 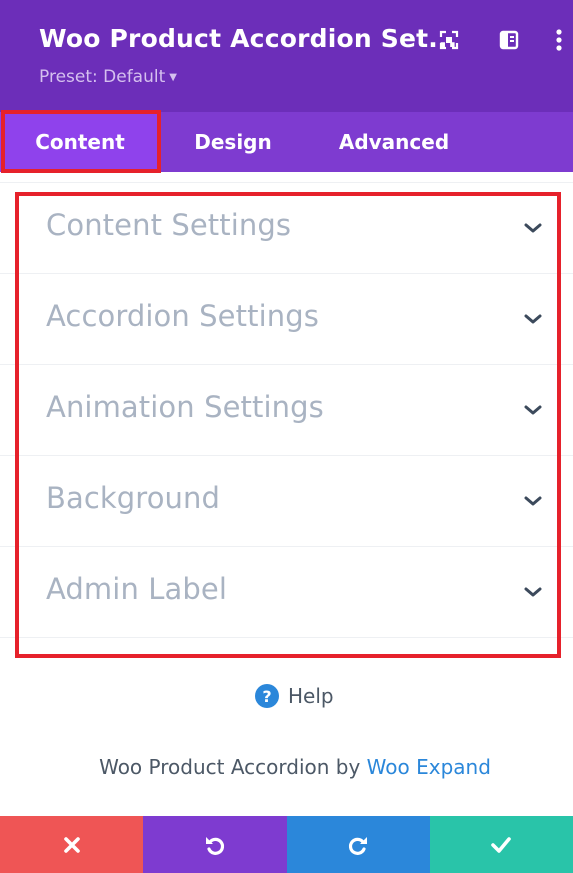 What do you see at coordinates (286, 592) in the screenshot?
I see `section-admin-label: Admin Label` at bounding box center [286, 592].